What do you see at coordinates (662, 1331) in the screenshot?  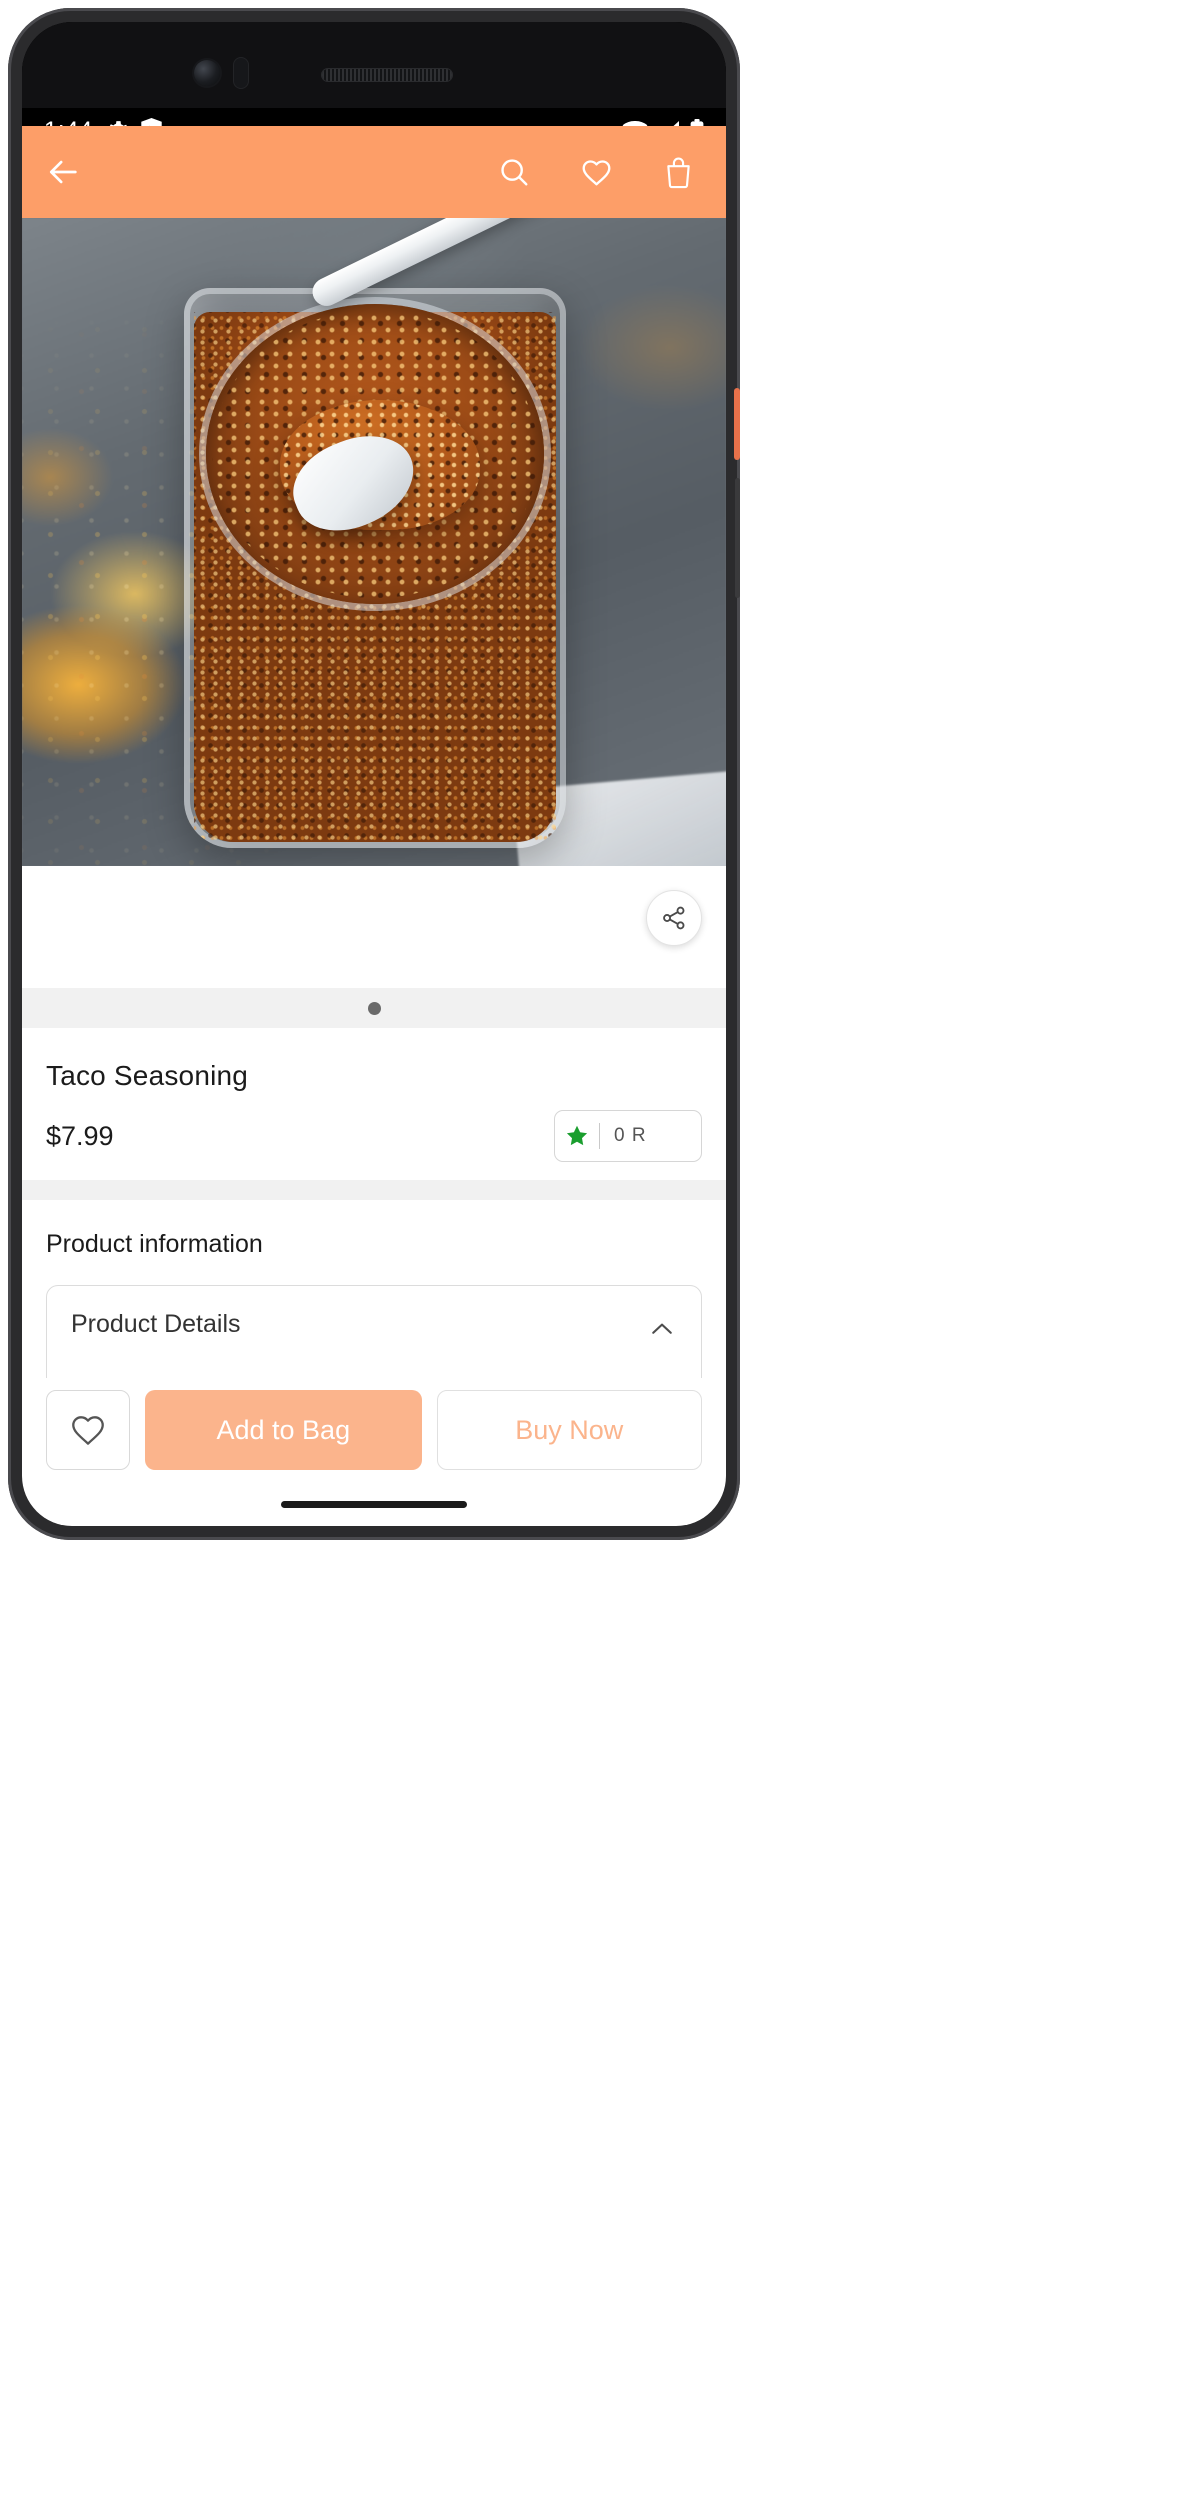 I see `chevron-up-icon` at bounding box center [662, 1331].